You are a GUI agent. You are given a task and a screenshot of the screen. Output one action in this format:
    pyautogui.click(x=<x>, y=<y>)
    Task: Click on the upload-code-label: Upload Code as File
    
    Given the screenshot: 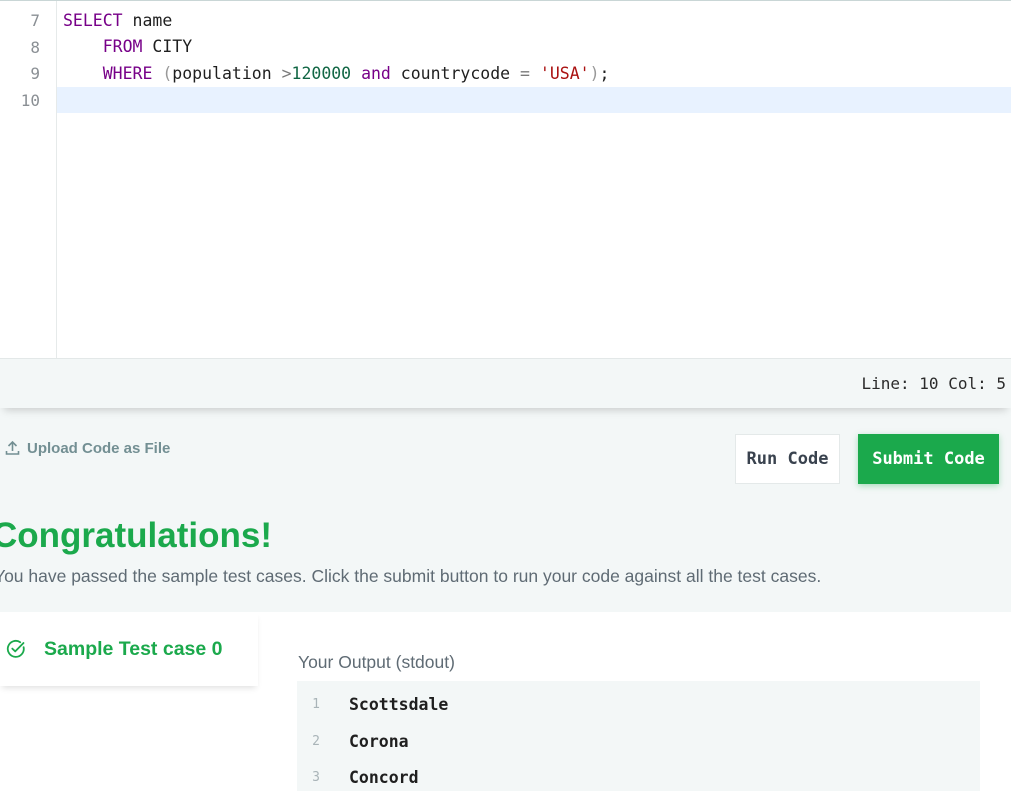 What is the action you would take?
    pyautogui.click(x=99, y=448)
    